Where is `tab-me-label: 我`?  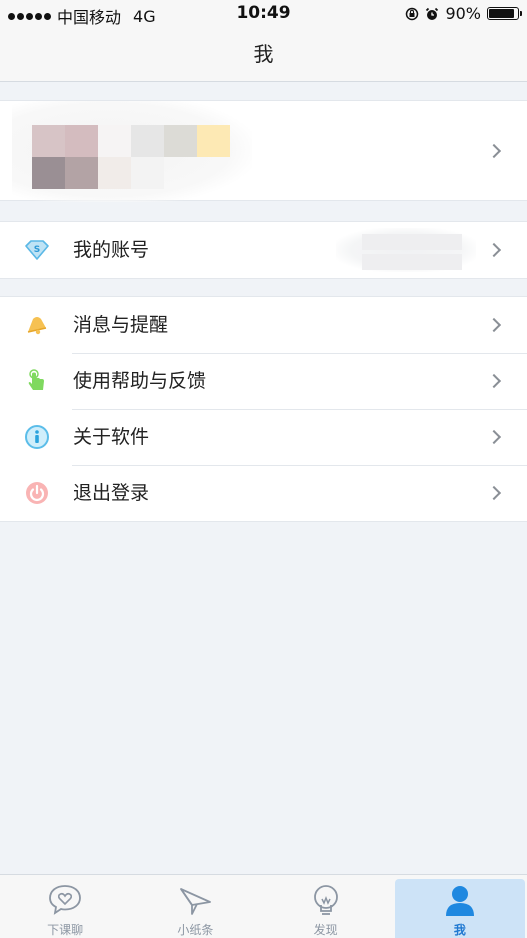 tab-me-label: 我 is located at coordinates (459, 930).